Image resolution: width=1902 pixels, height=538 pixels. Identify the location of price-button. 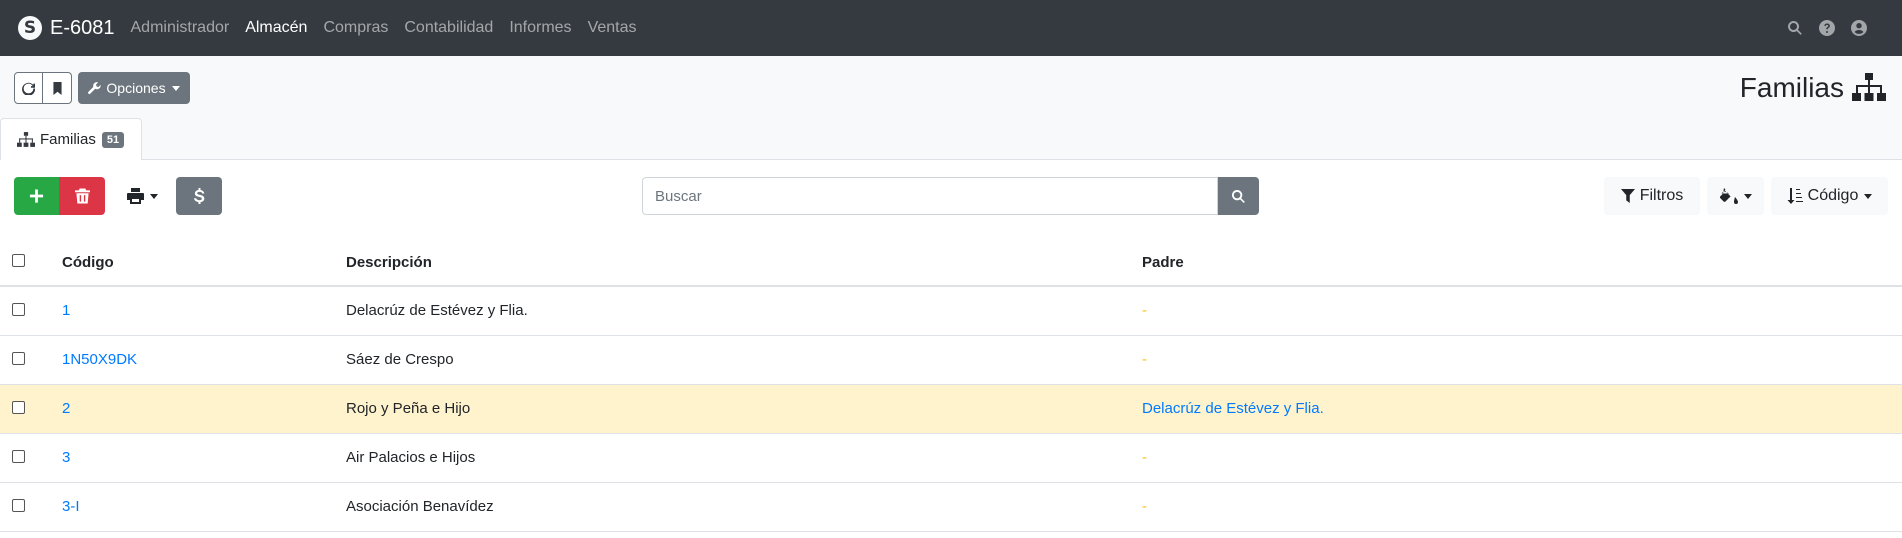
(199, 196).